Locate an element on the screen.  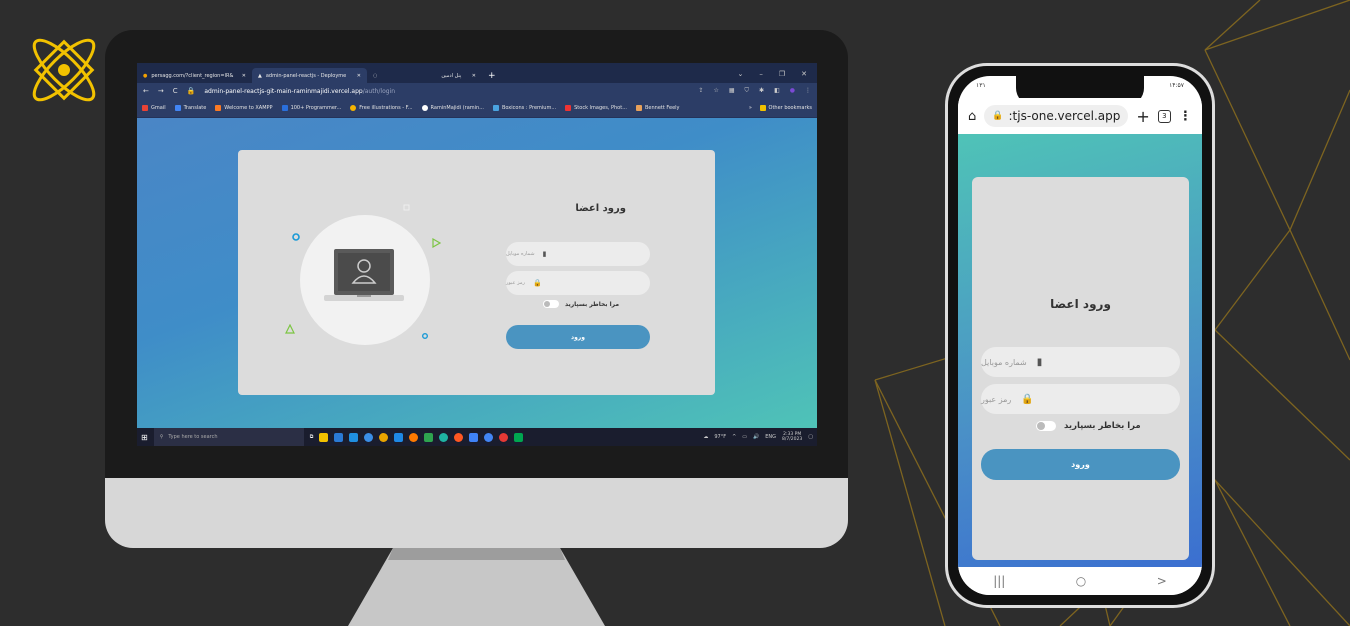
minimize-button: – is located at coordinates (761, 74).